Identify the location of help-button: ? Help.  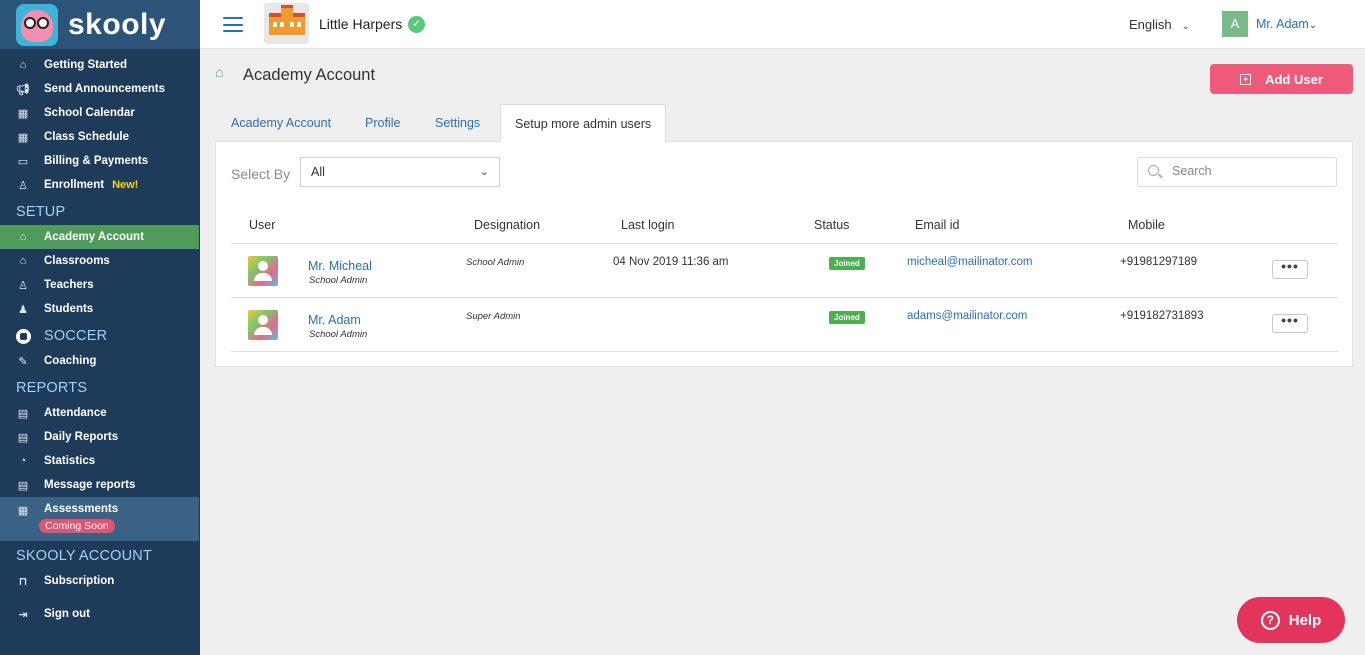
(1291, 620).